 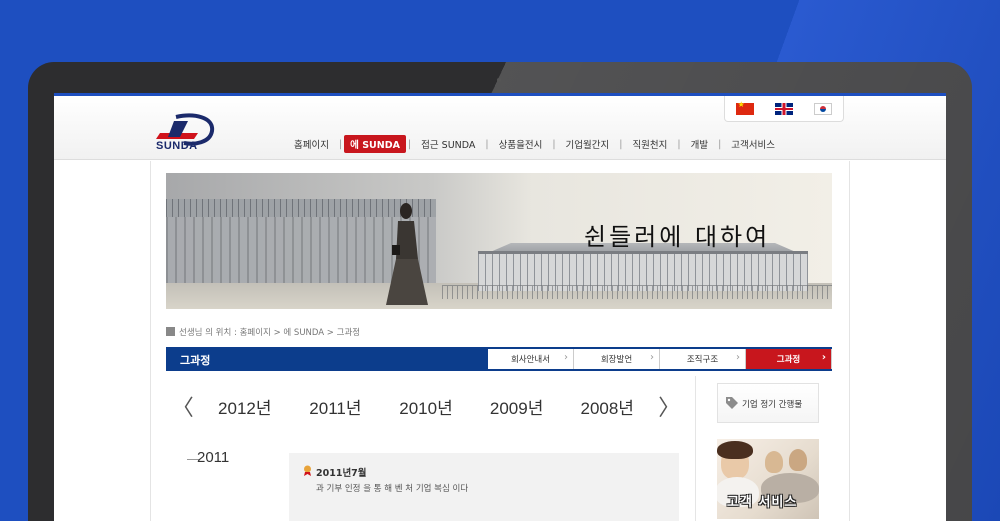 What do you see at coordinates (521, 144) in the screenshot?
I see `nav-item-products: 상품을전시` at bounding box center [521, 144].